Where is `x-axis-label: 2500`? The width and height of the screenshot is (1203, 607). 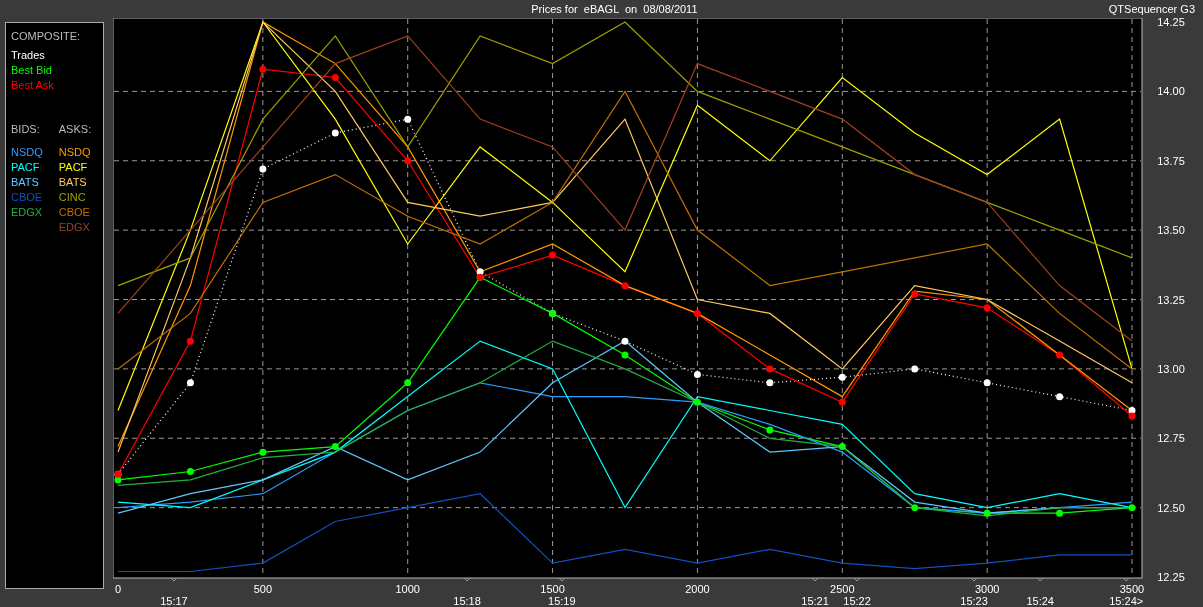
x-axis-label: 2500 is located at coordinates (842, 589).